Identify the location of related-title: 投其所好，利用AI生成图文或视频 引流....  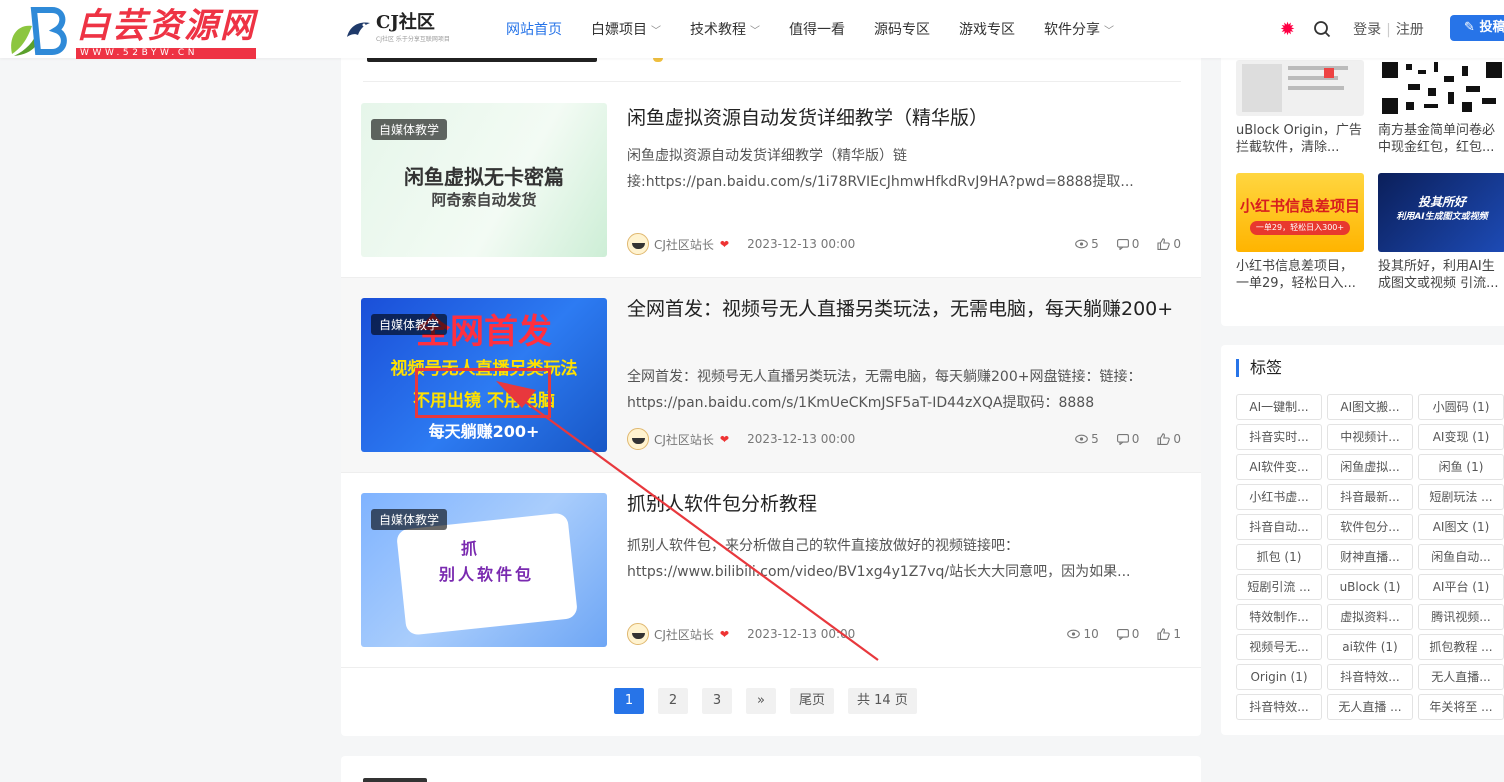
(1441, 275).